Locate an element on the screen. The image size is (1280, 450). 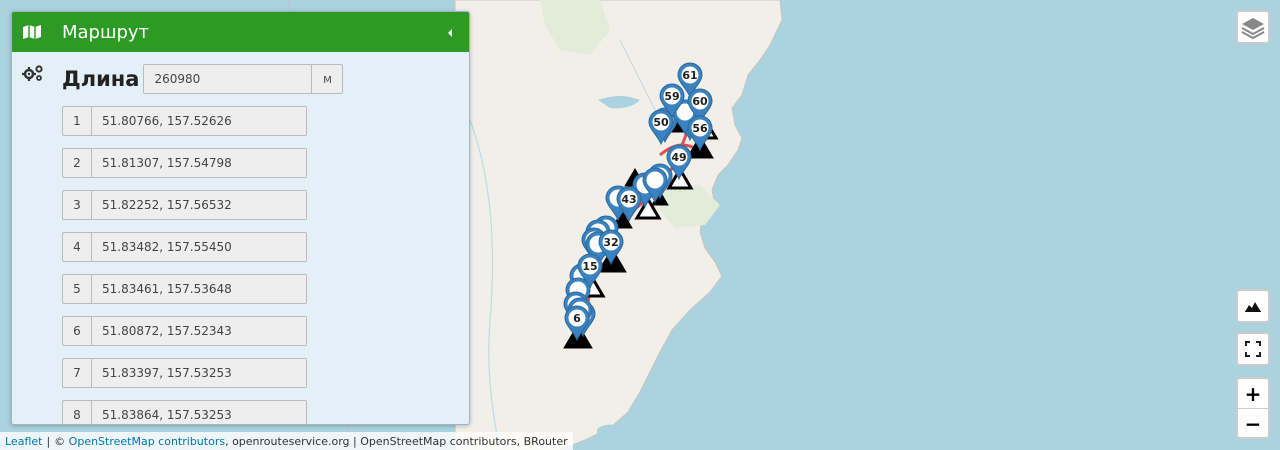
length-row: Длина м is located at coordinates (203, 79).